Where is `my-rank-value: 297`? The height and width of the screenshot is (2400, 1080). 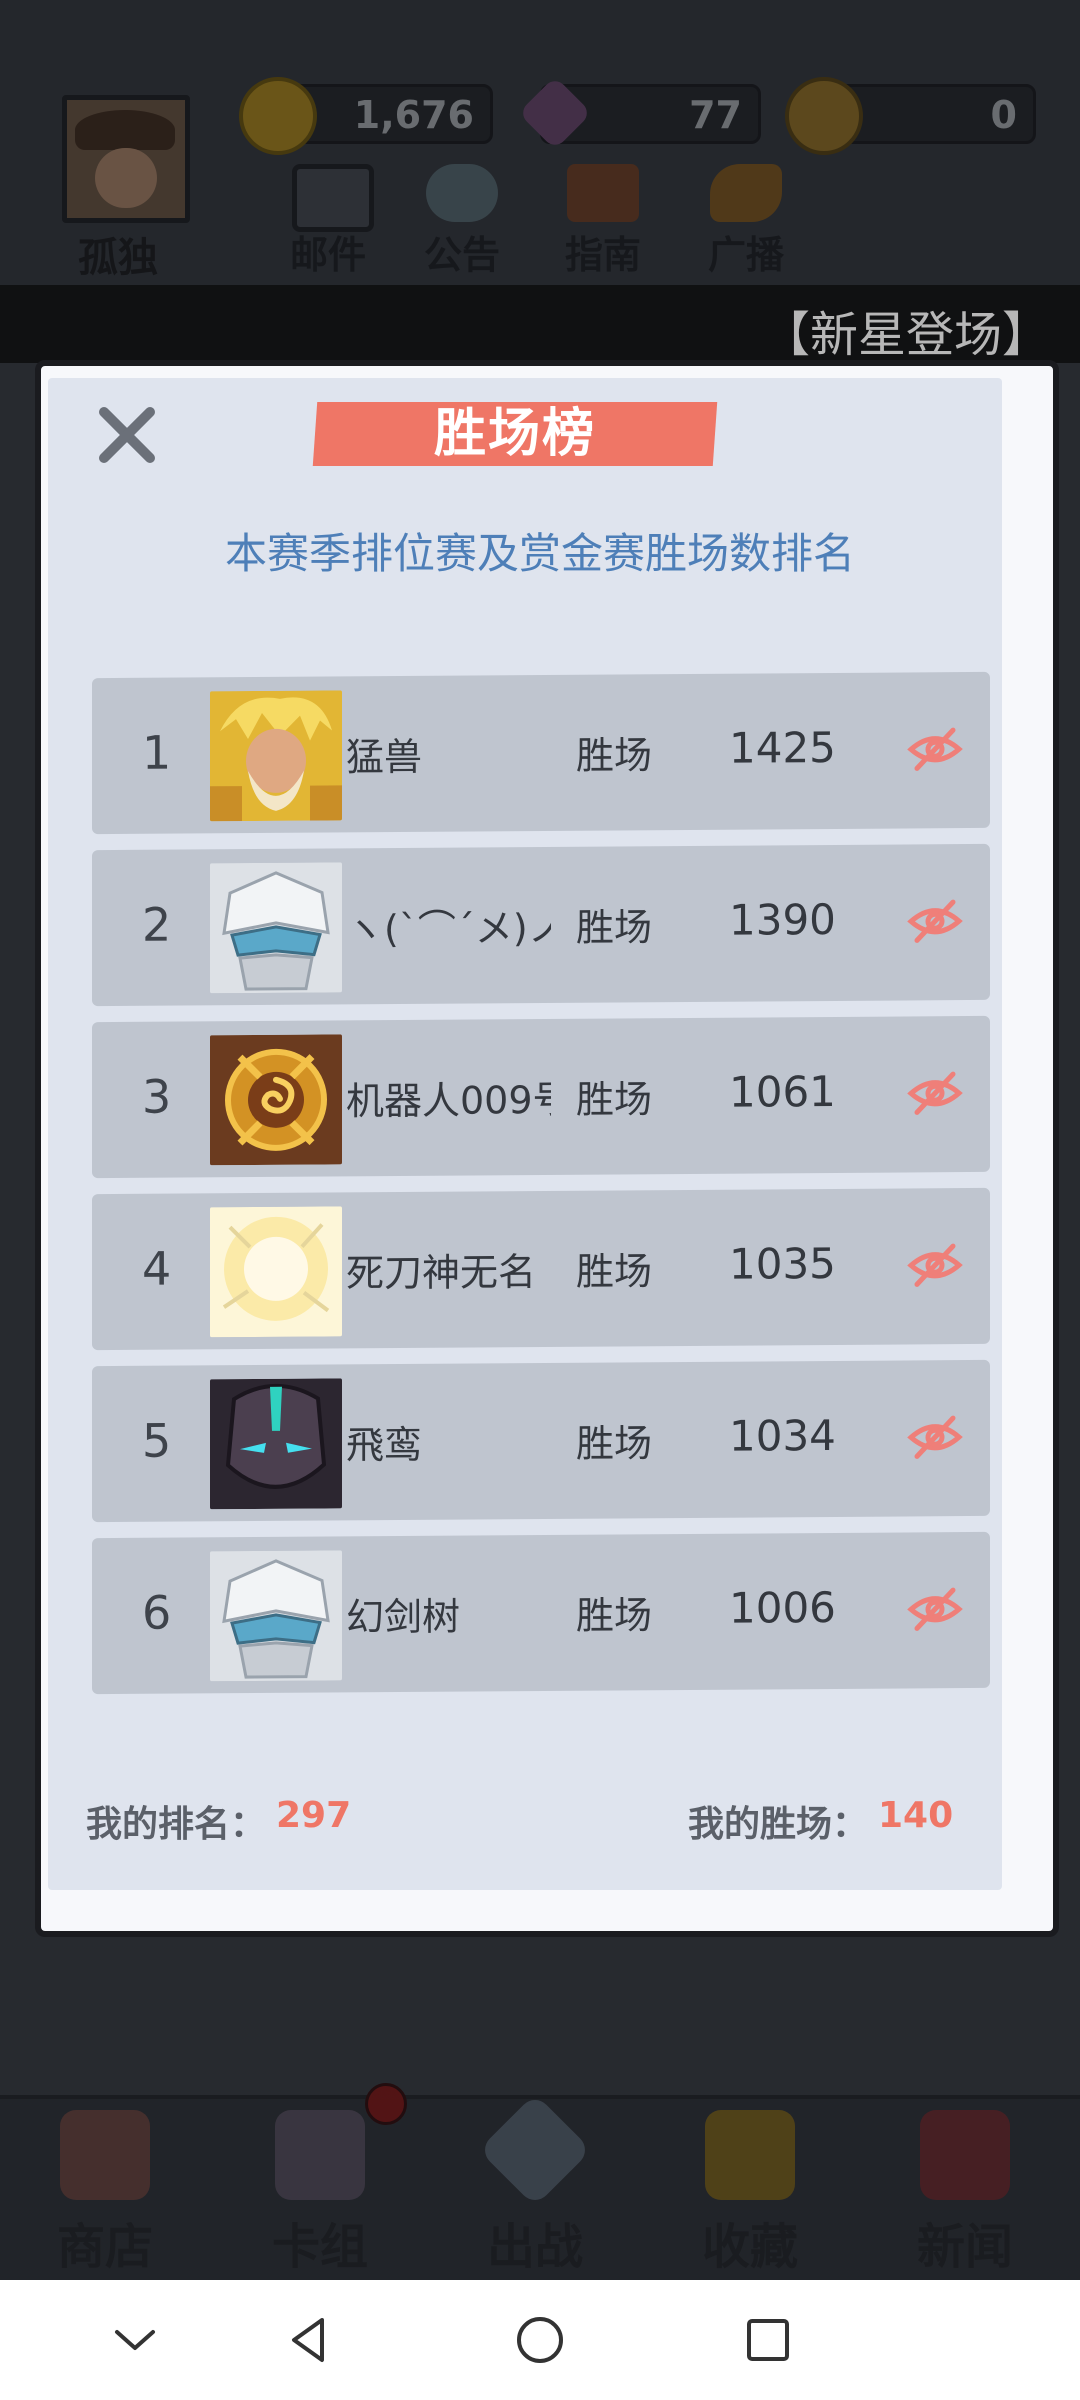 my-rank-value: 297 is located at coordinates (314, 1815).